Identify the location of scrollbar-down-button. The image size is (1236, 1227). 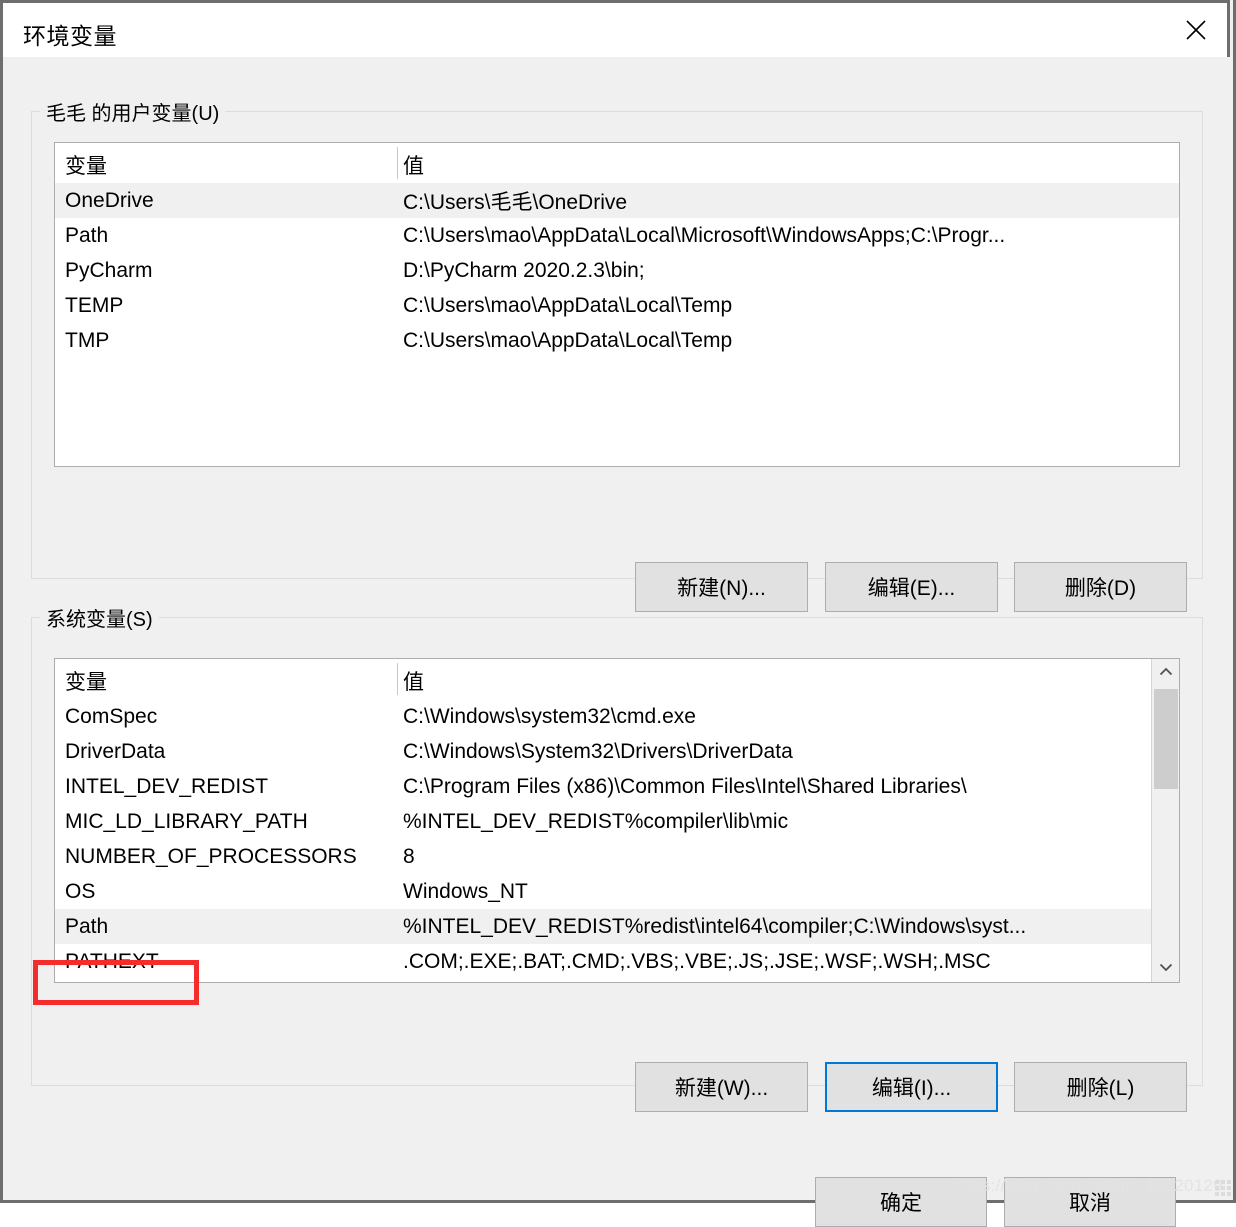
(1165, 968).